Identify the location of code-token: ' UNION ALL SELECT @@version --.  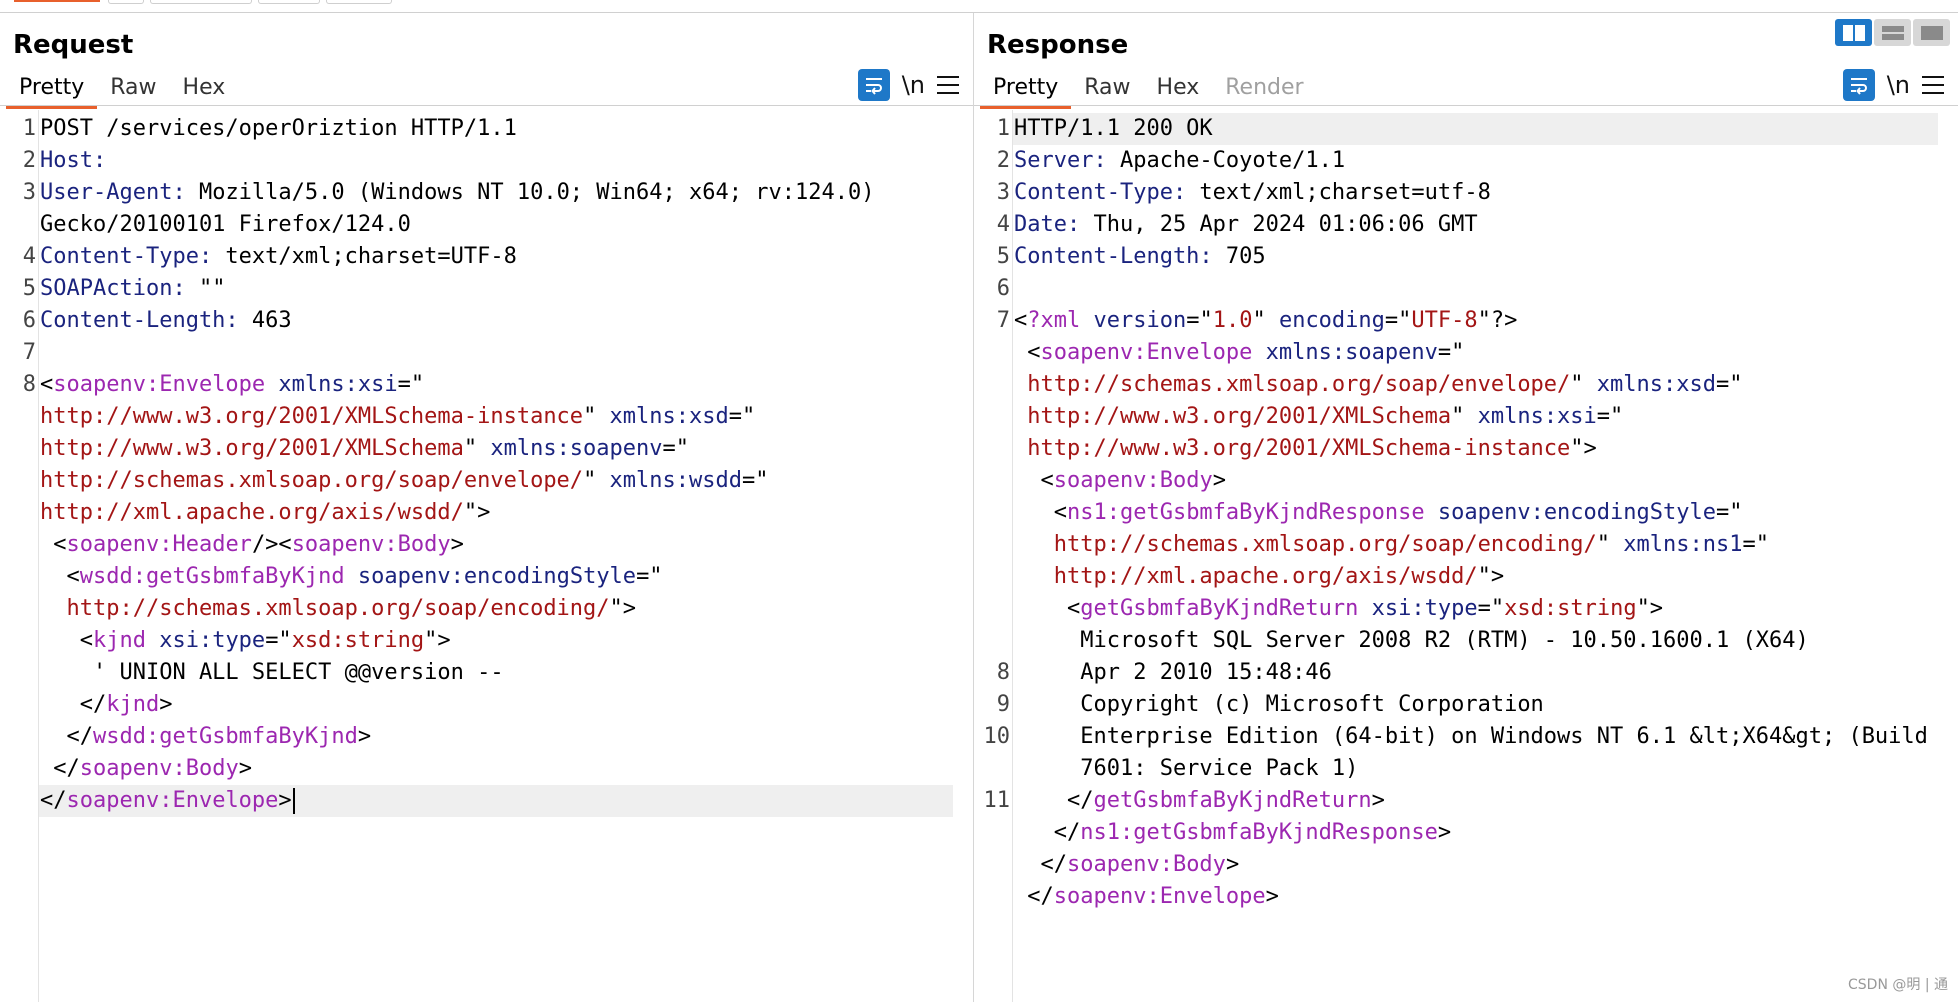
(272, 672).